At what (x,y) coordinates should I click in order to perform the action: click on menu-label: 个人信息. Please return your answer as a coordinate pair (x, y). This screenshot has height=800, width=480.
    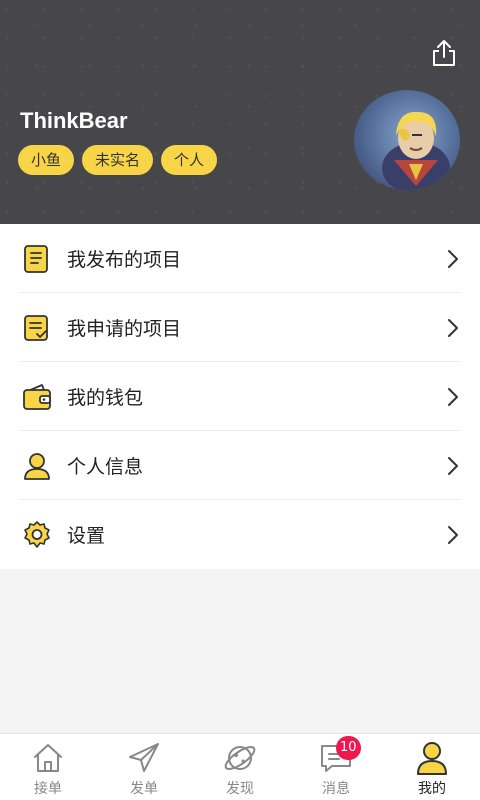
    Looking at the image, I should click on (105, 467).